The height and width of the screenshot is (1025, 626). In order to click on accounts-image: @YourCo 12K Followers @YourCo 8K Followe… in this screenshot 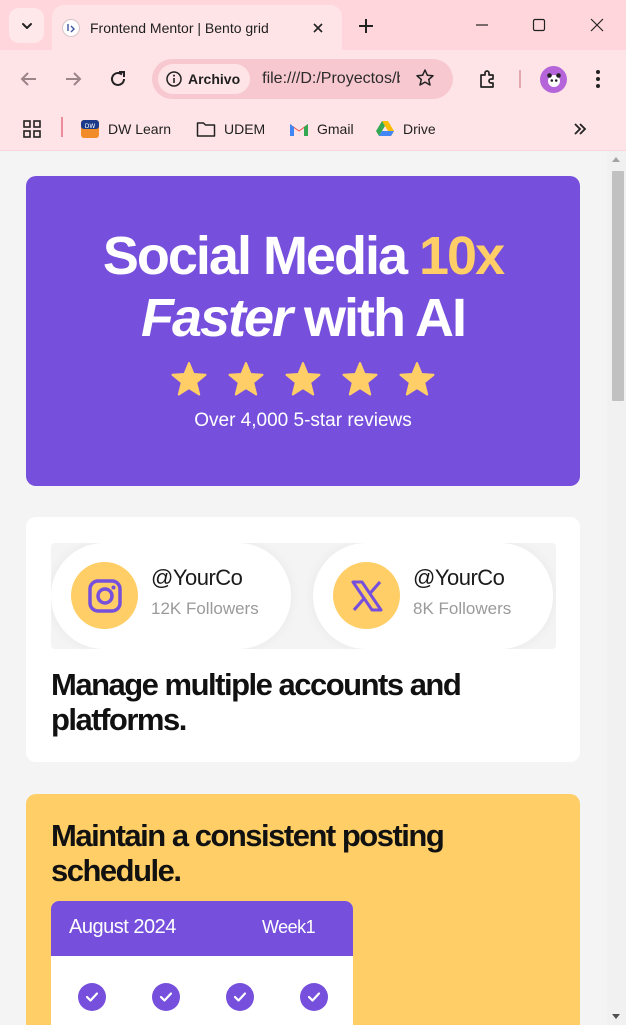, I will do `click(303, 596)`.